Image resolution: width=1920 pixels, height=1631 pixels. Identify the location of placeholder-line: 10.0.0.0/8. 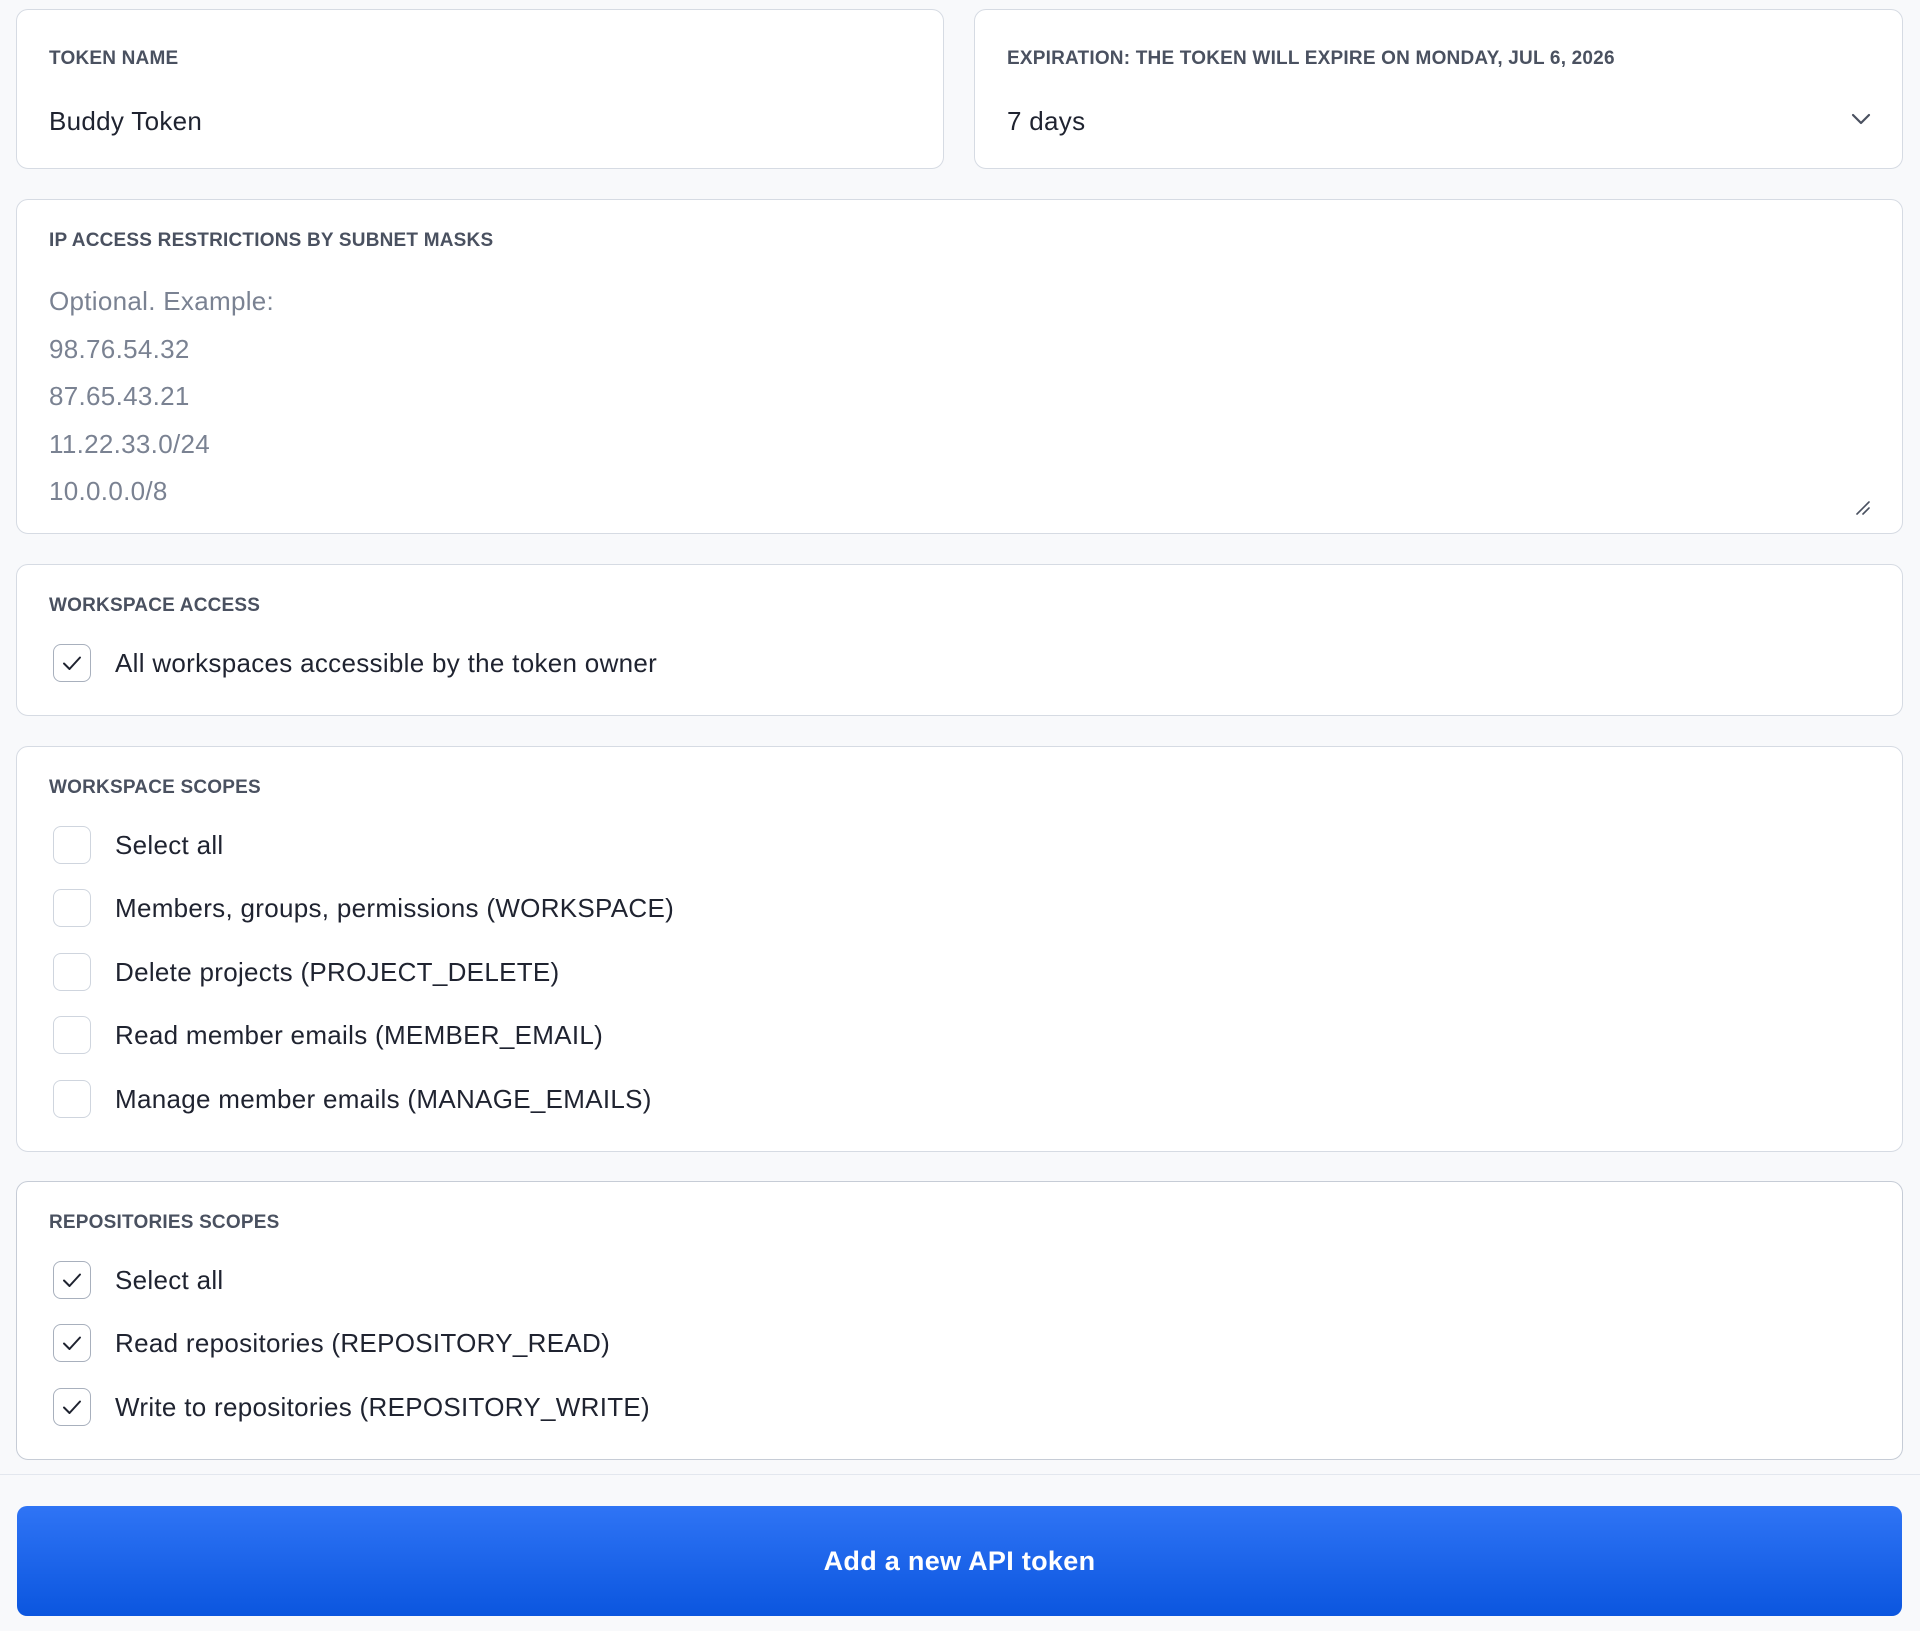
(108, 491).